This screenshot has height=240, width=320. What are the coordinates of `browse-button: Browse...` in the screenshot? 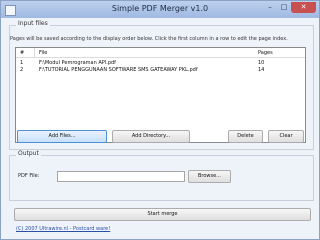 It's located at (209, 176).